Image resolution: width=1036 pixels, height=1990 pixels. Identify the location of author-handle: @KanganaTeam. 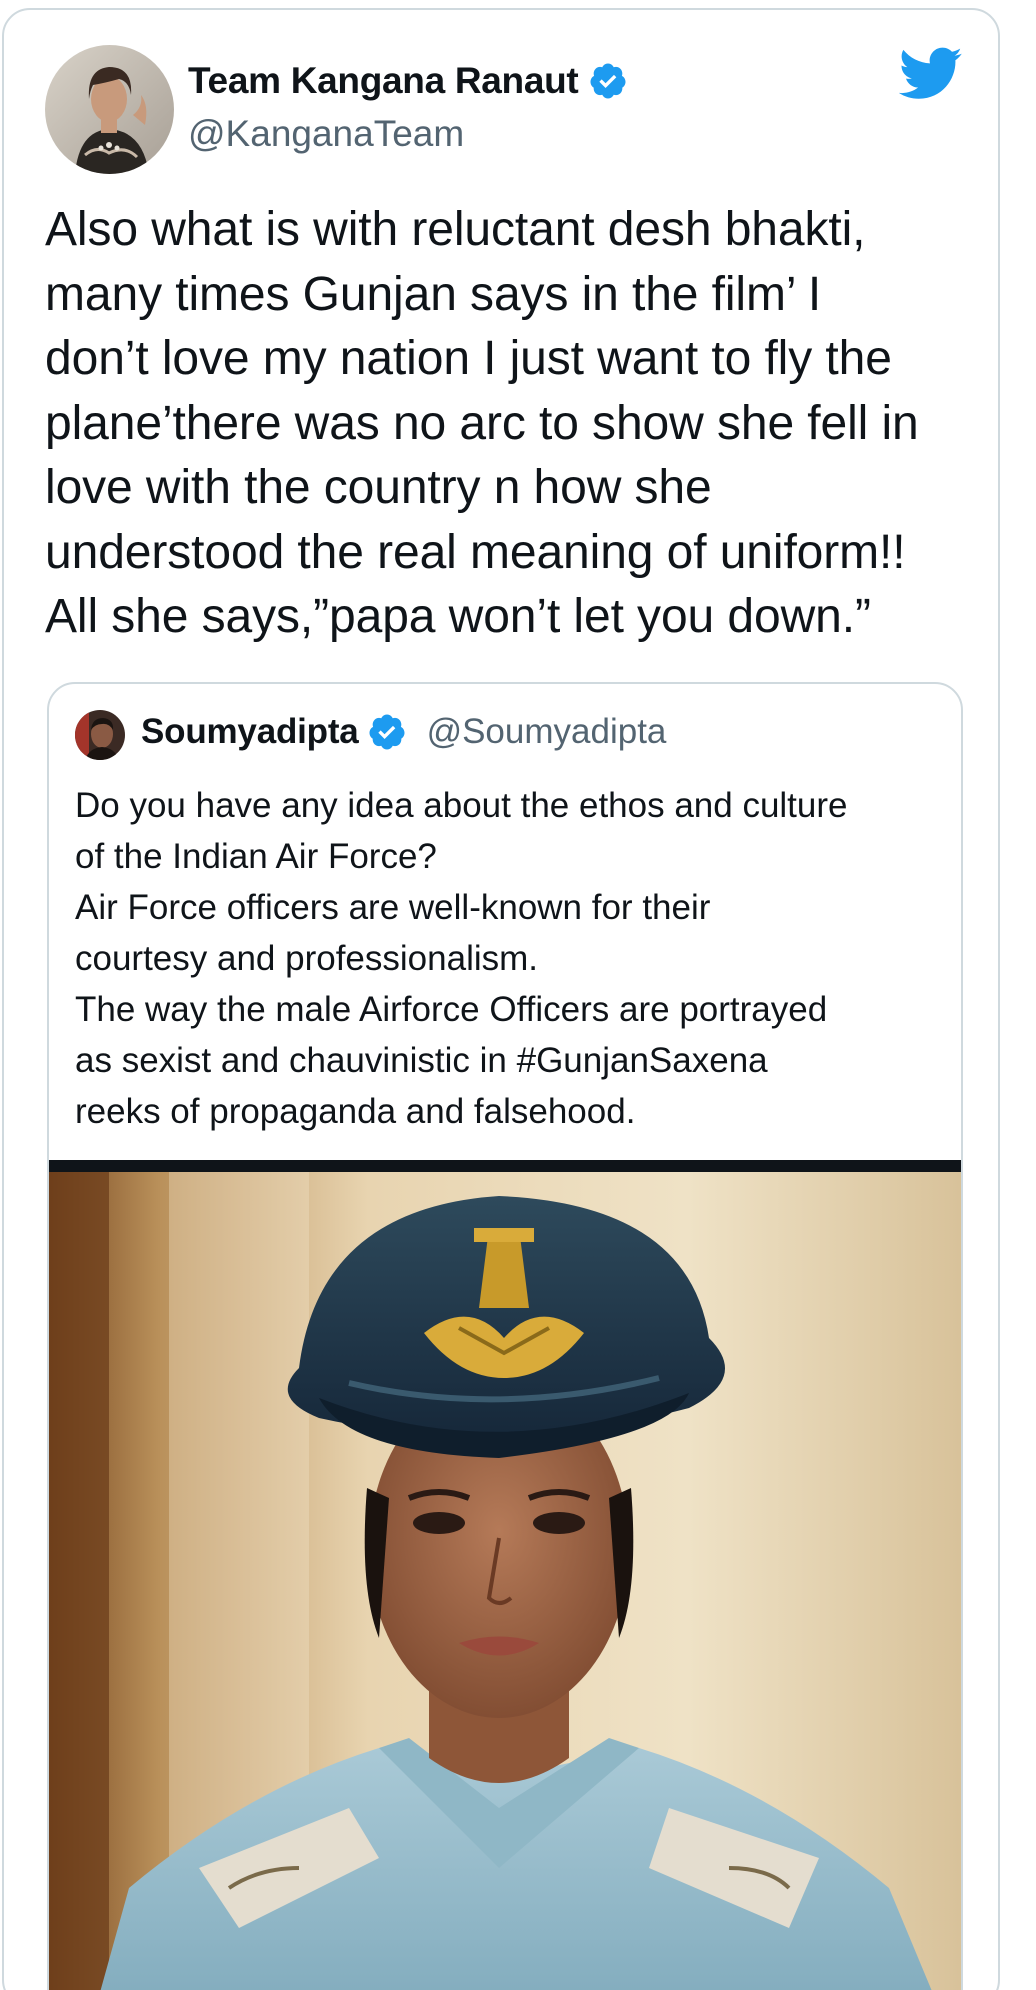
(326, 134).